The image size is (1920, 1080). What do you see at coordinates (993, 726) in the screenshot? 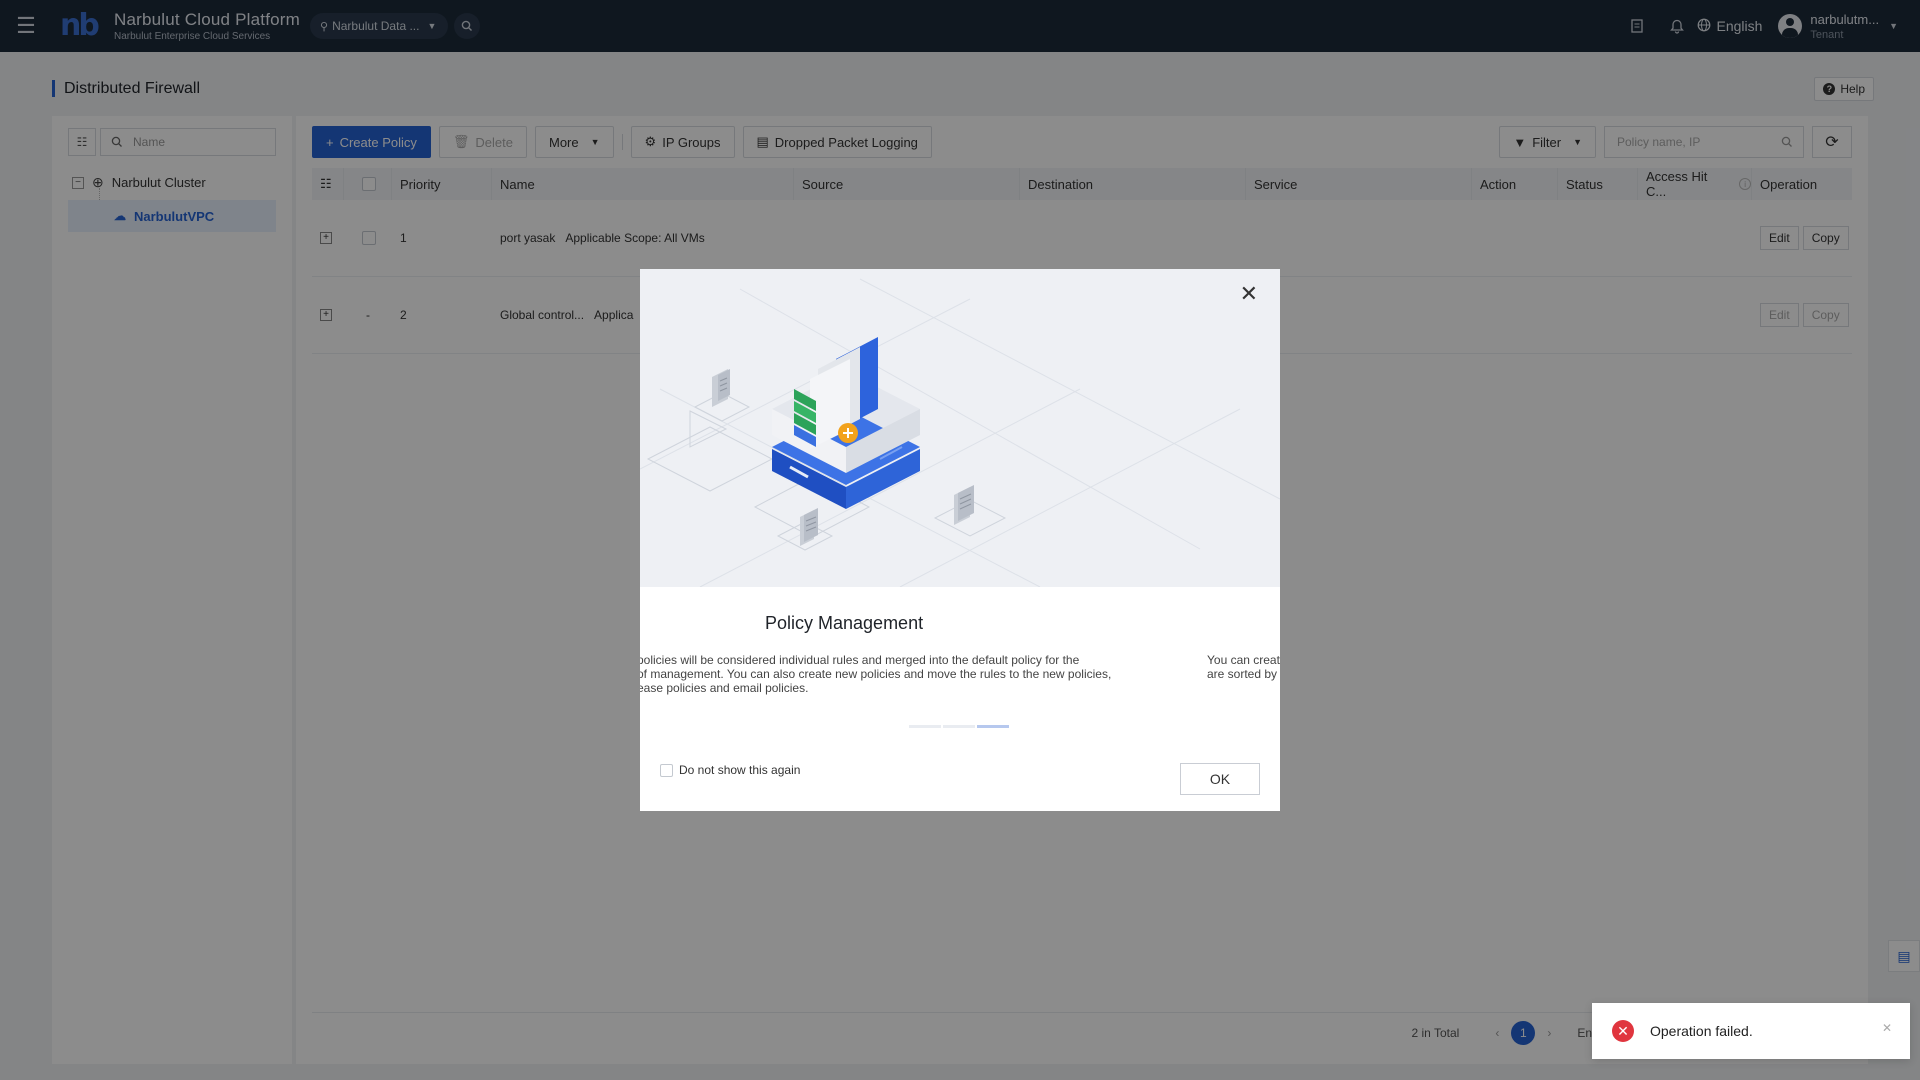
I see `carousel-dot-active` at bounding box center [993, 726].